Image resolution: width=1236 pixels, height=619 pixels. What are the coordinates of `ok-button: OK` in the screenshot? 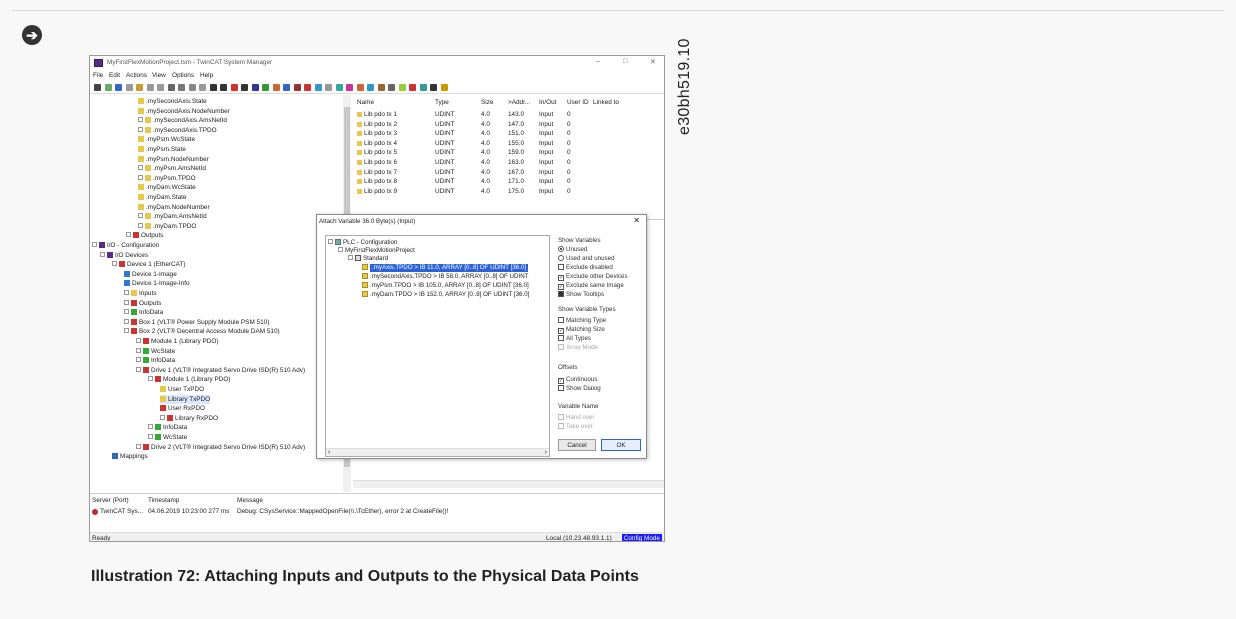 It's located at (621, 445).